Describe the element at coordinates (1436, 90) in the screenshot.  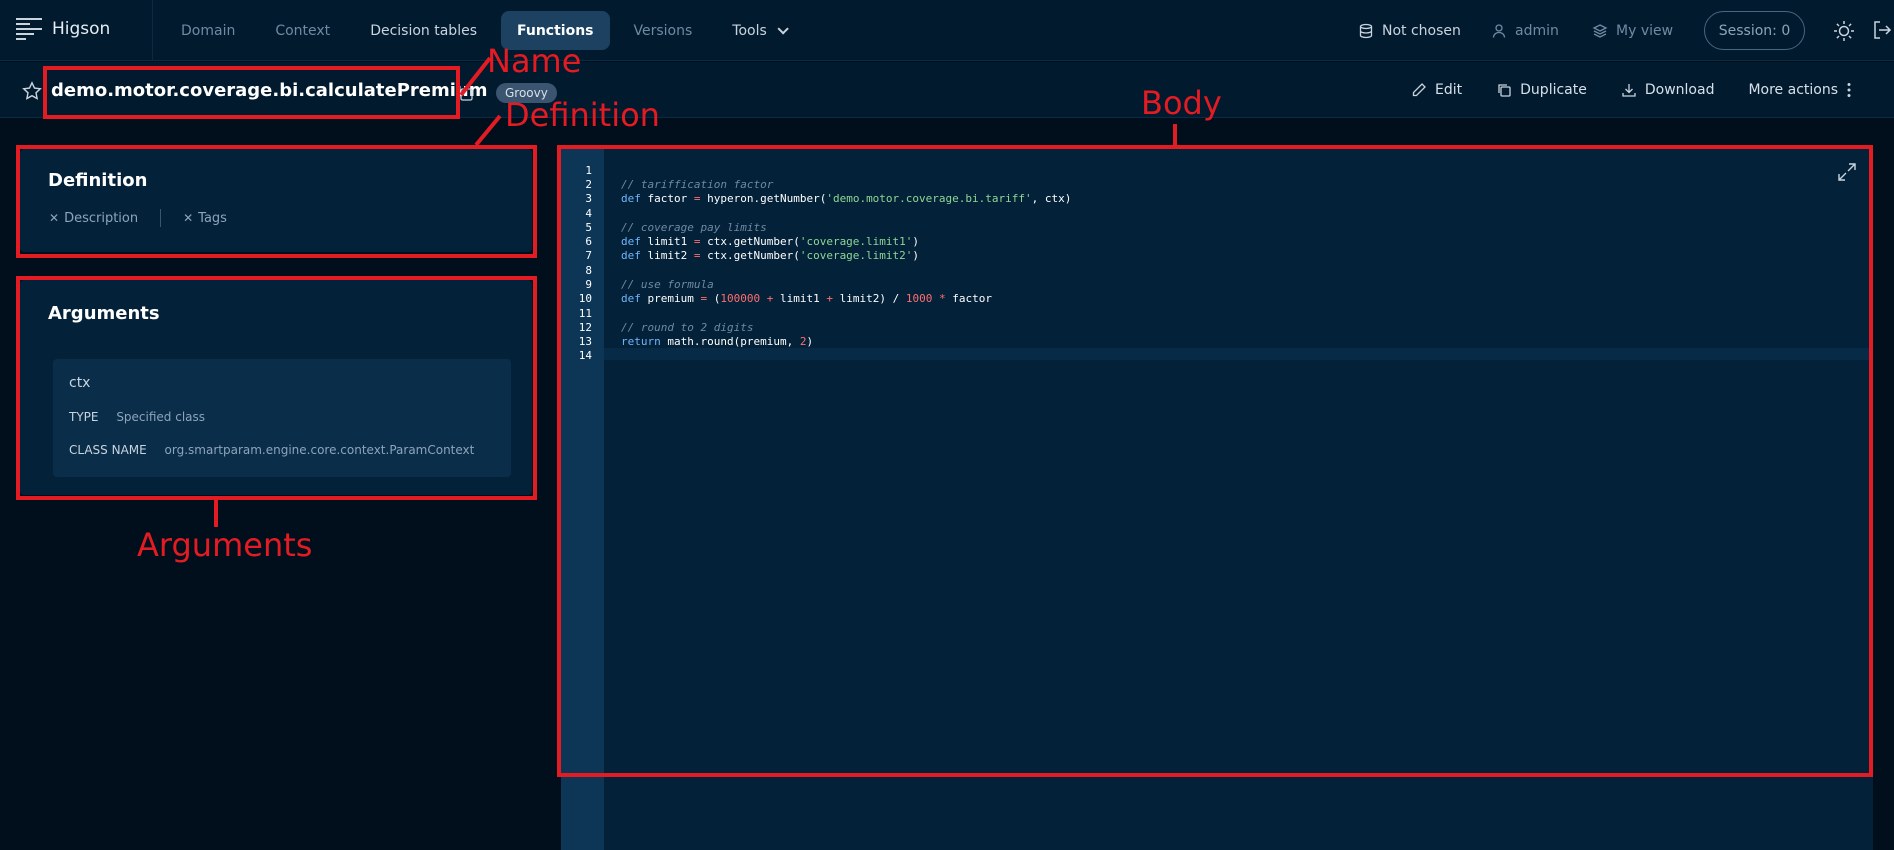
I see `edit-button: Edit` at that location.